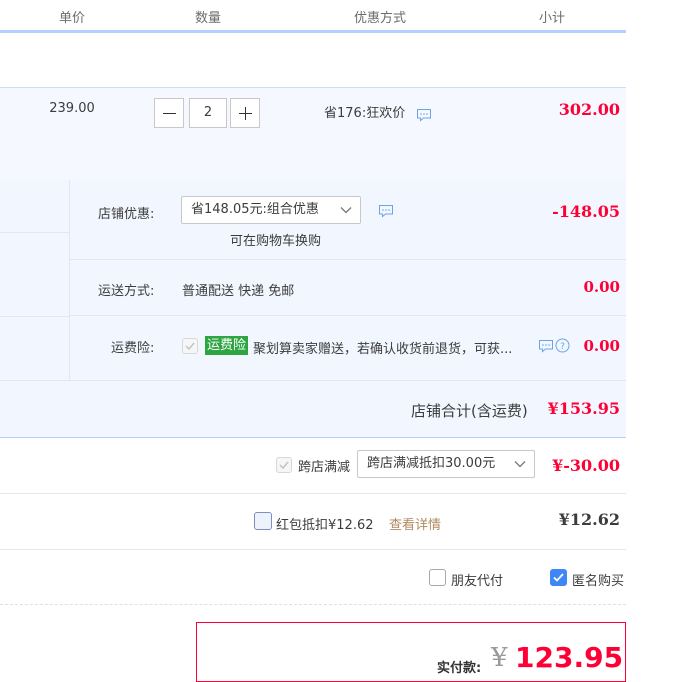 The height and width of the screenshot is (682, 680). Describe the element at coordinates (589, 519) in the screenshot. I see `red-packet-amount: ¥12.62` at that location.